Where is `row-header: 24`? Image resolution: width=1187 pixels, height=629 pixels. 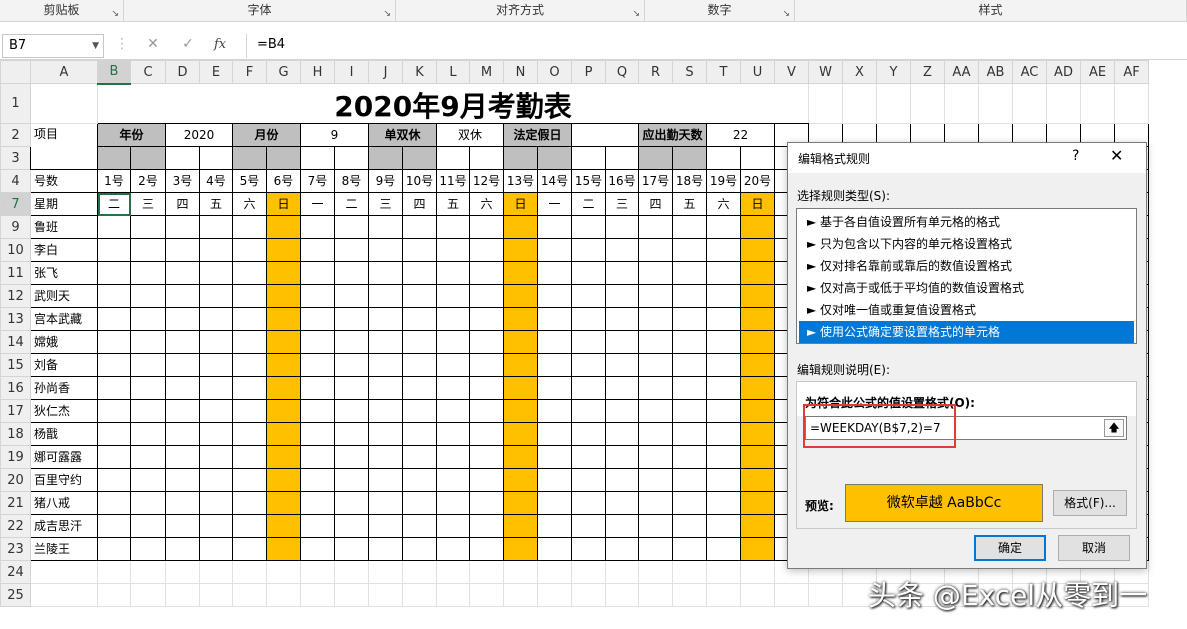 row-header: 24 is located at coordinates (15, 572).